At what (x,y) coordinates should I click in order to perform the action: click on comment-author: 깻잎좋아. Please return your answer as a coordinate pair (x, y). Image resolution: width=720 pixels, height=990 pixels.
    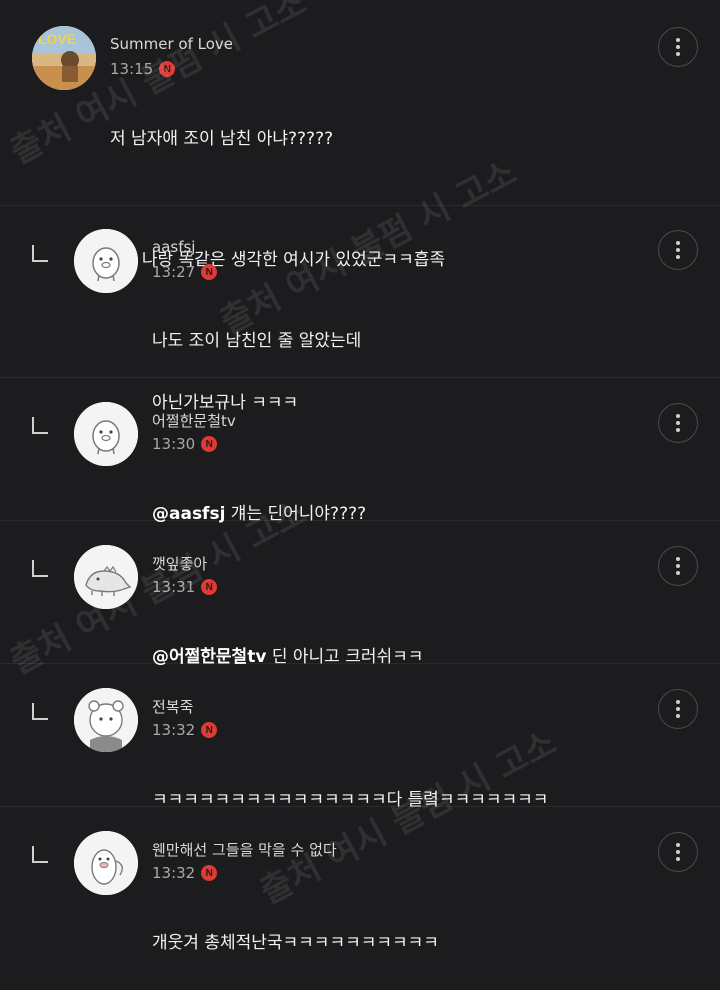
    Looking at the image, I should click on (179, 563).